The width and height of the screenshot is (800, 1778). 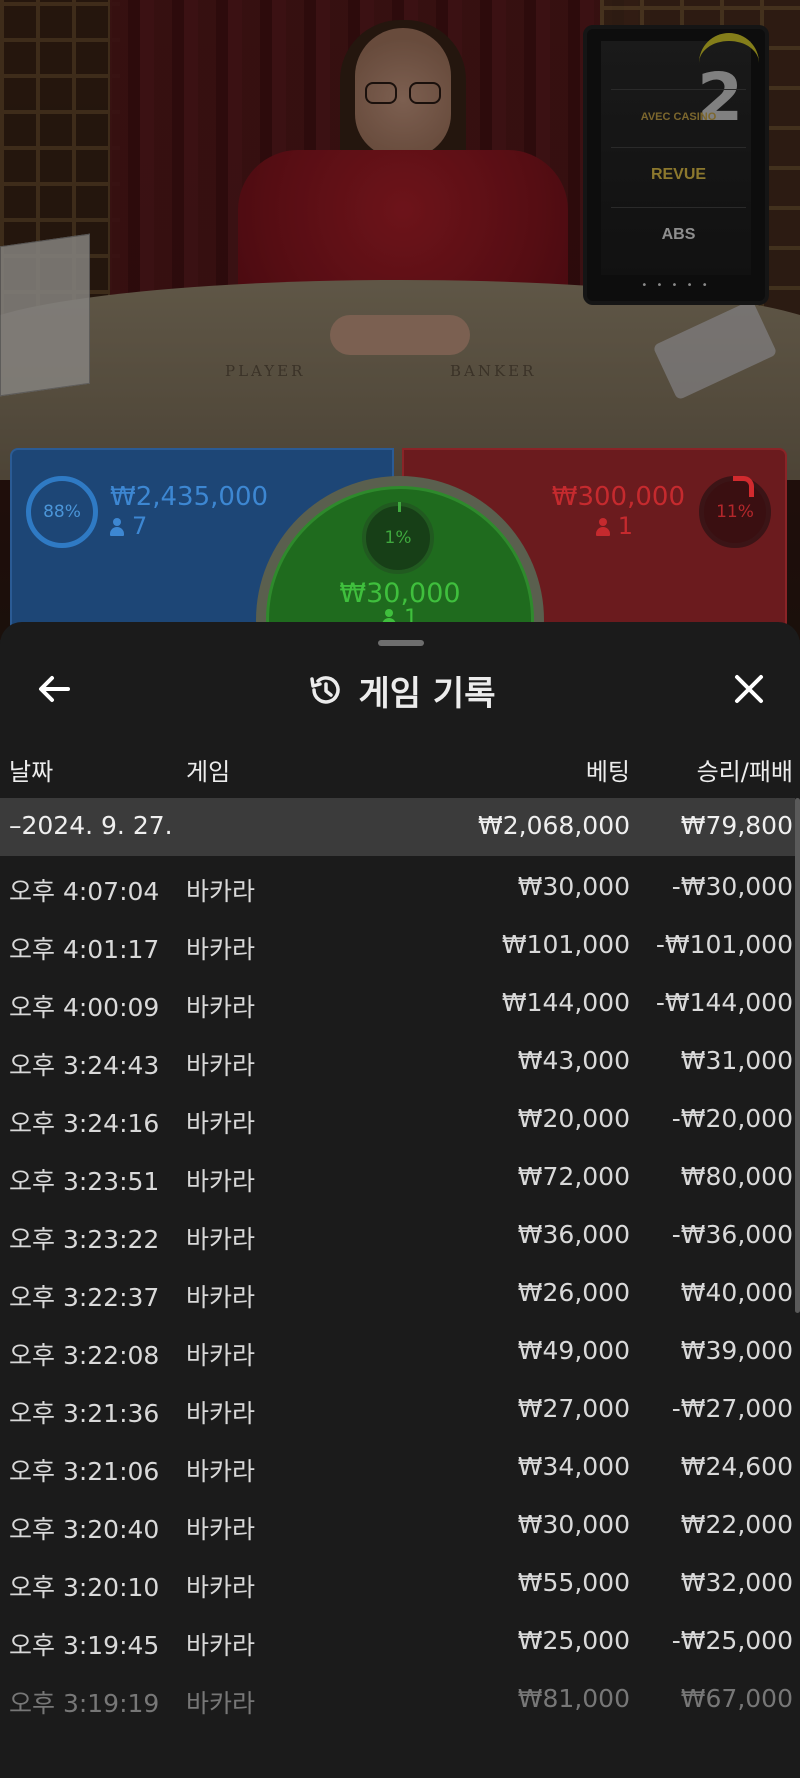 I want to click on history-row: 오후 4:07:04 바카라 ₩30,000 -₩30,000, so click(x=400, y=885).